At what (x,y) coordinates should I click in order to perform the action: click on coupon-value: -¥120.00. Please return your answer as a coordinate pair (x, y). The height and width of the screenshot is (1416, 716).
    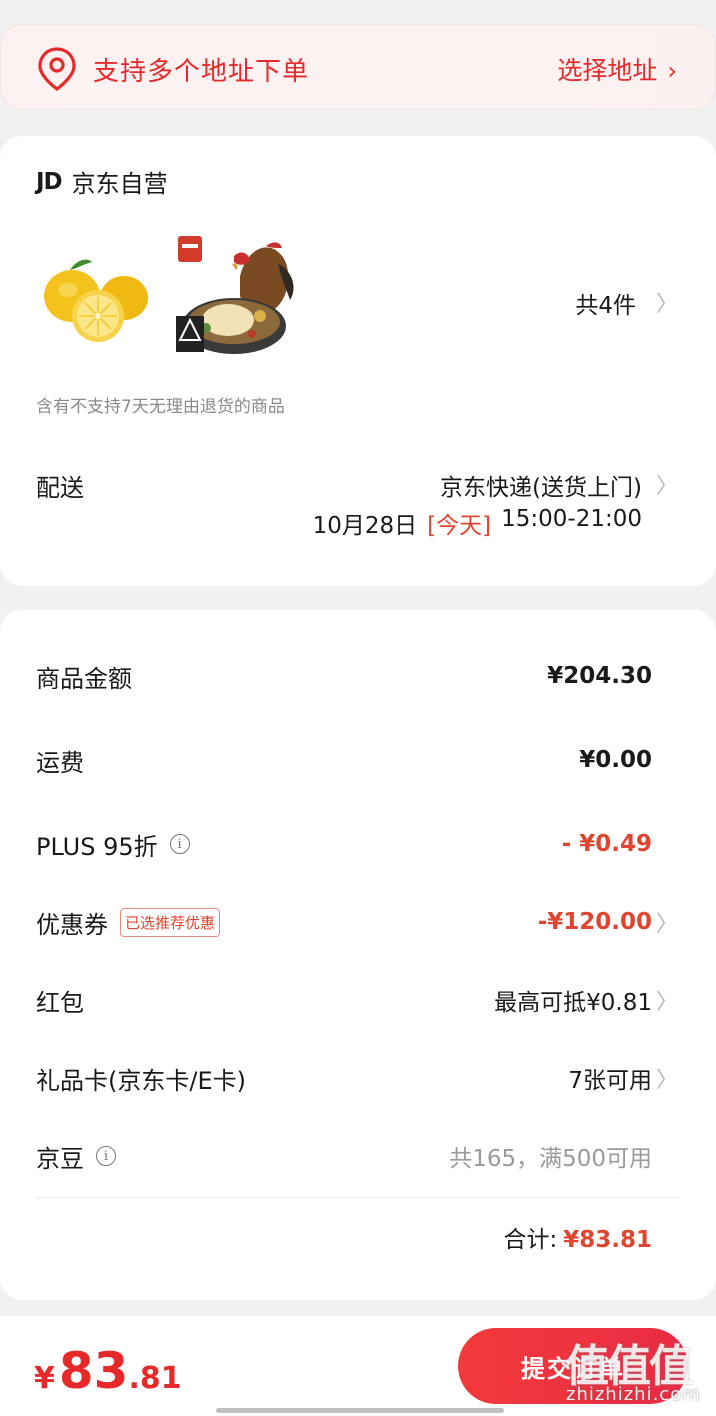
    Looking at the image, I should click on (594, 922).